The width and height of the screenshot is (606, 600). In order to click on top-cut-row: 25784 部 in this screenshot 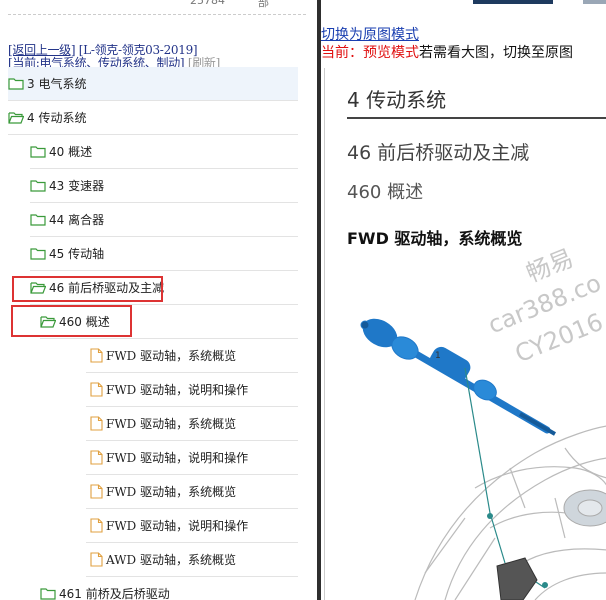, I will do `click(158, 4)`.